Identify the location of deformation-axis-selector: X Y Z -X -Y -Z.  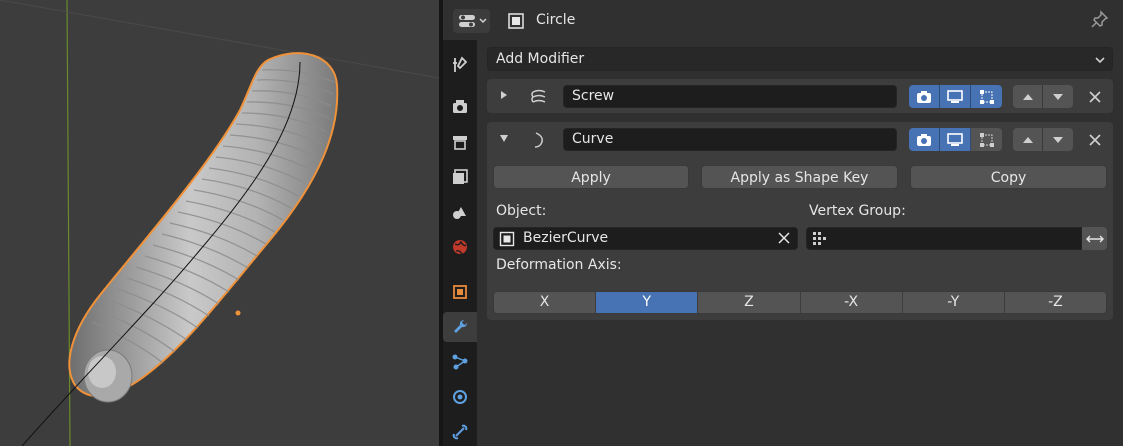
(800, 302).